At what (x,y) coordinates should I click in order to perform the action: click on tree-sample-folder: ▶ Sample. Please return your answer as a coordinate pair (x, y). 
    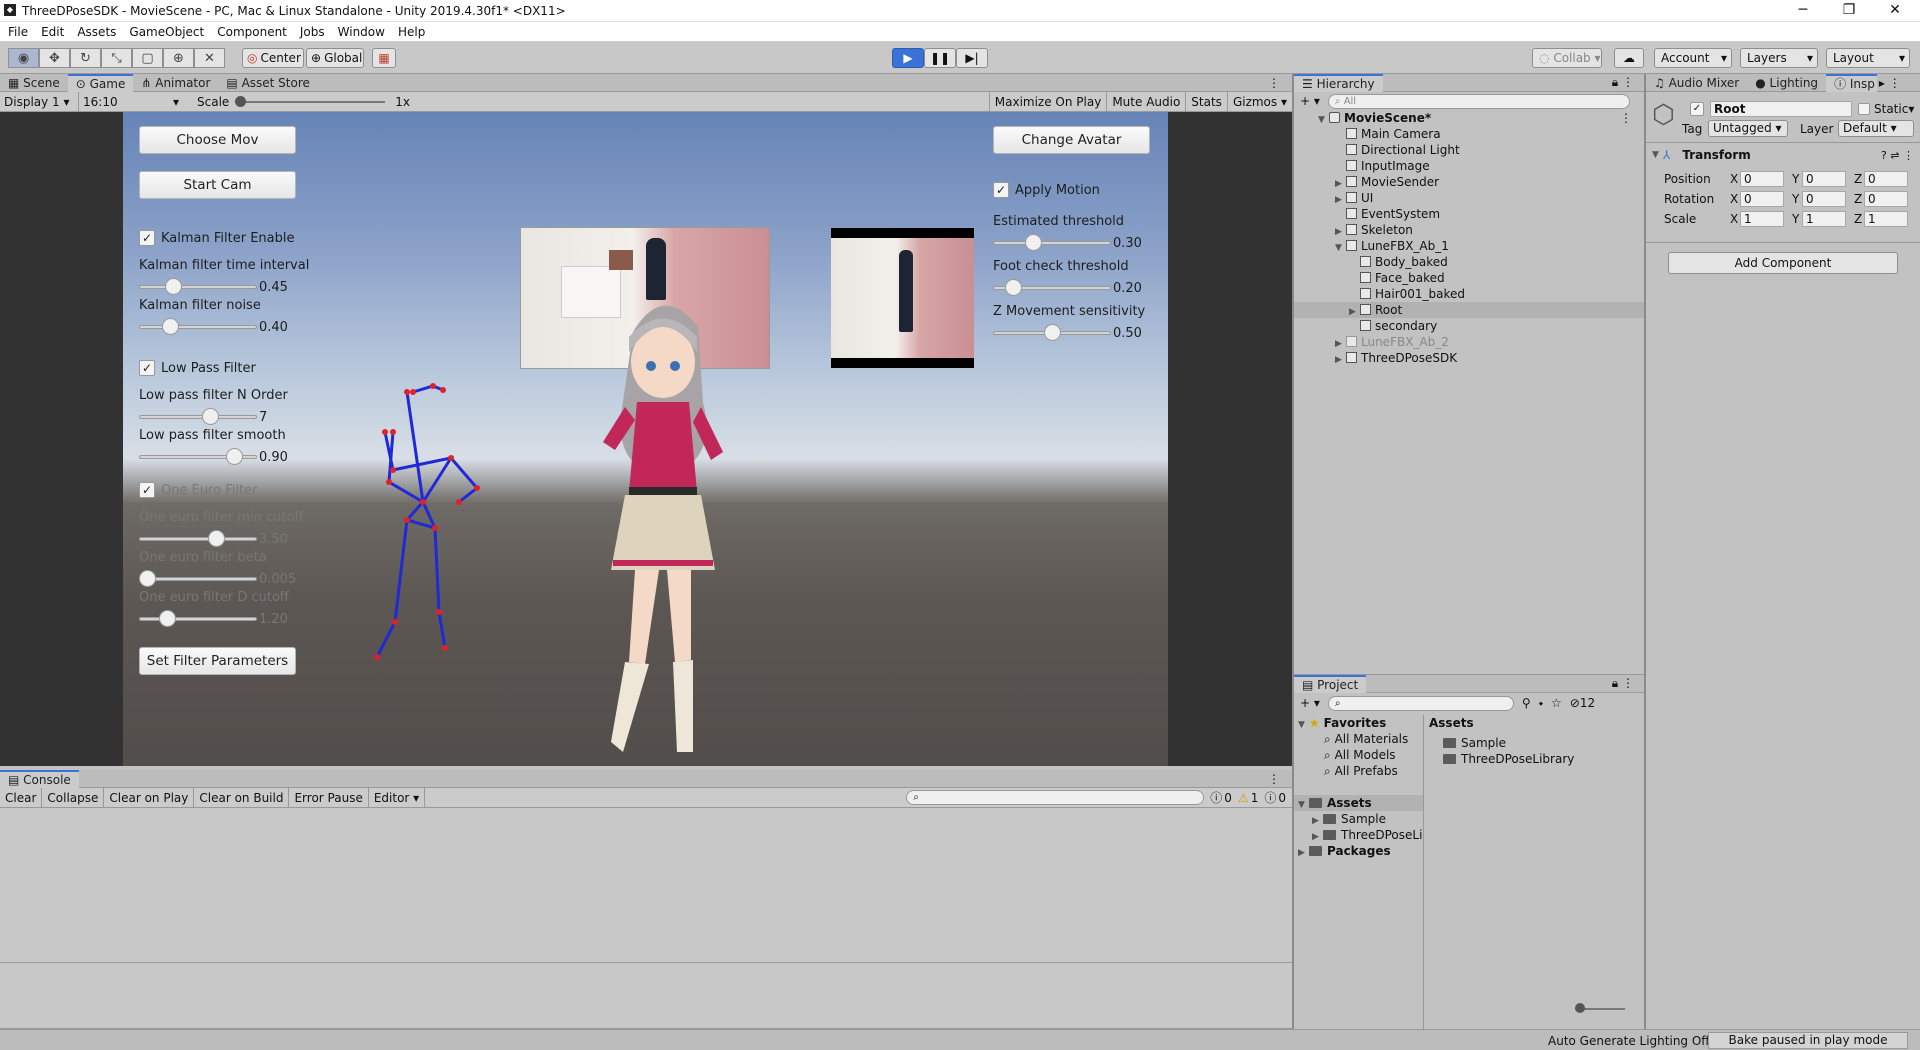
    Looking at the image, I should click on (1358, 819).